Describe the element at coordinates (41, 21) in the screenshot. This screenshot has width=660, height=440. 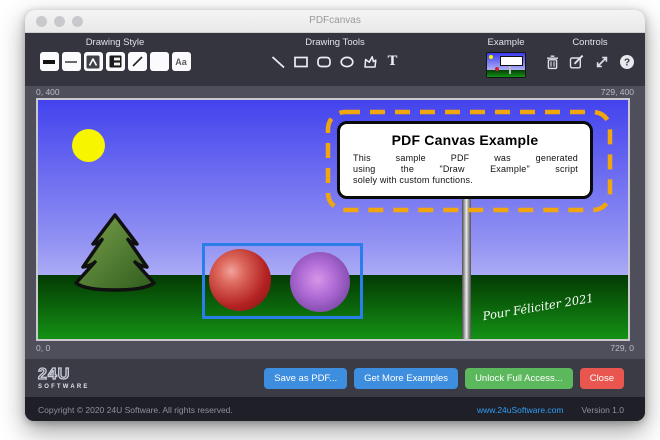
I see `close-window-button` at that location.